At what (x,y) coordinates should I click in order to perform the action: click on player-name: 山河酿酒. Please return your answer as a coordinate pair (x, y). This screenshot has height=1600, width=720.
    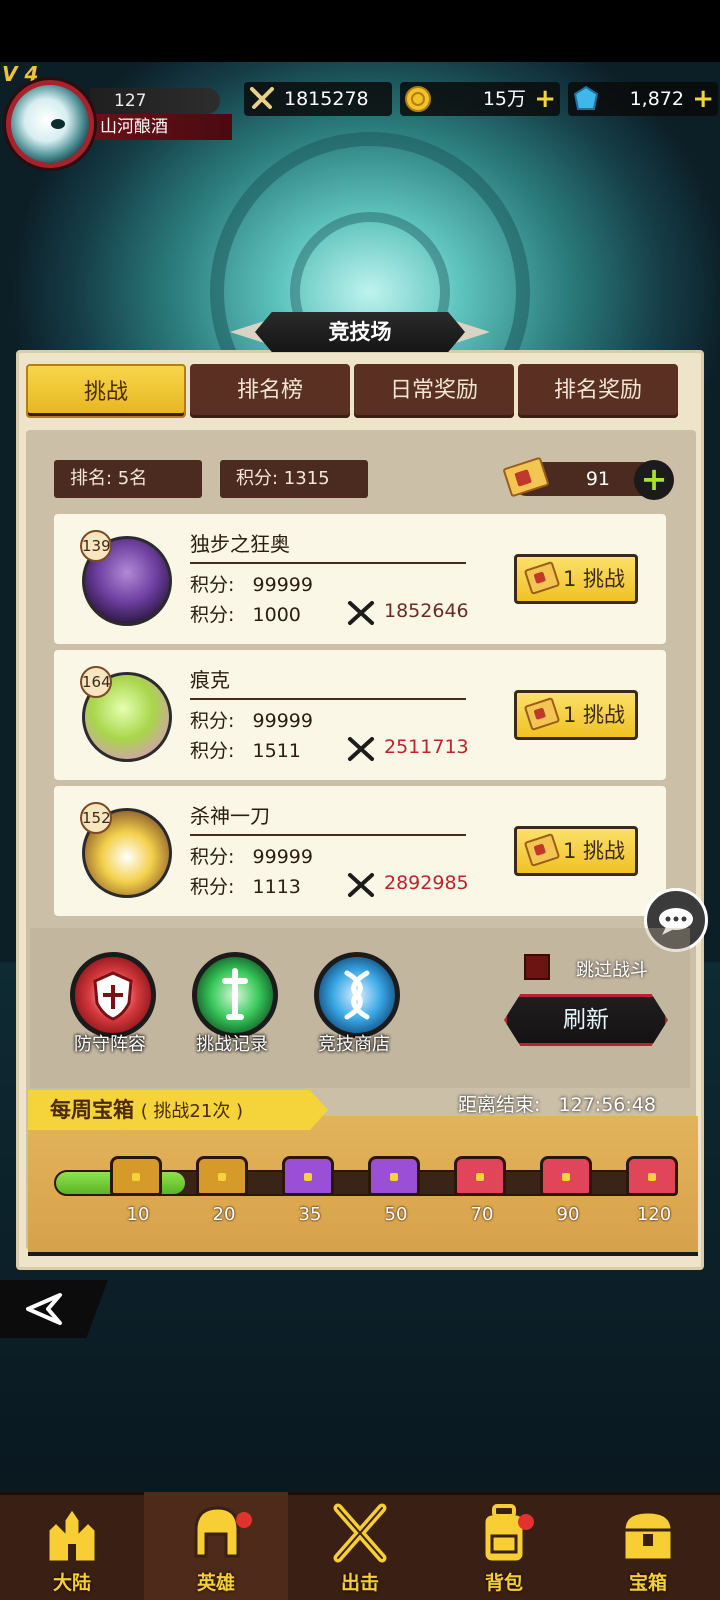
    Looking at the image, I should click on (162, 127).